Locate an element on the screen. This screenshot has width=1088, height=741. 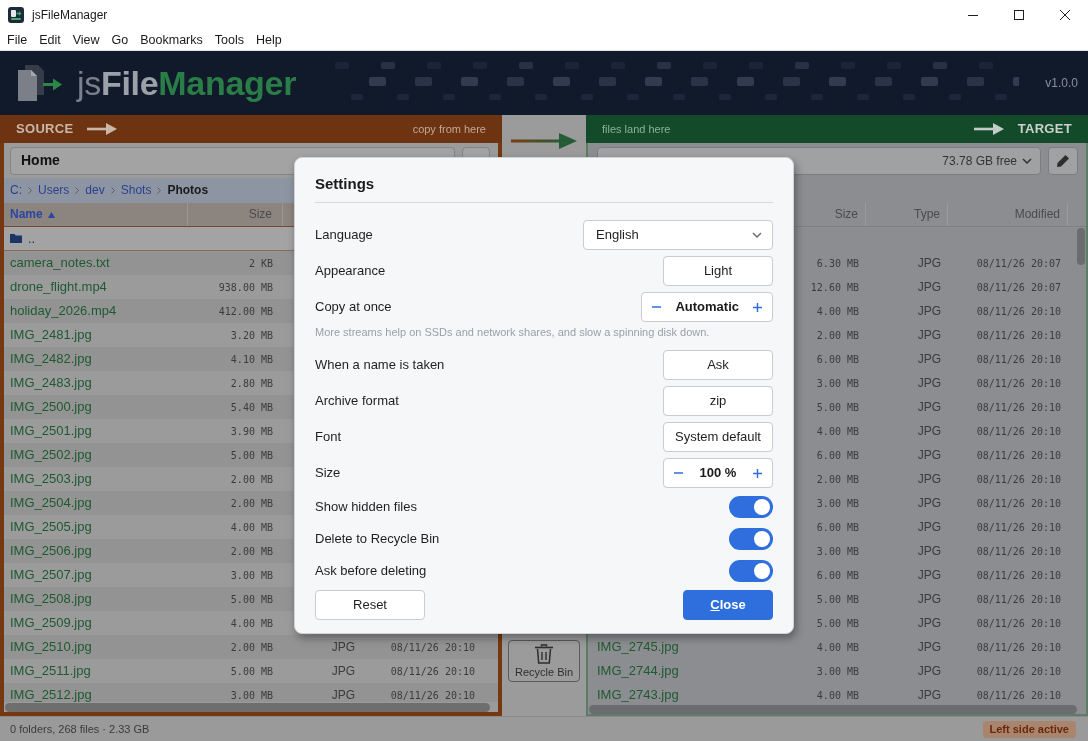
minimize-icon is located at coordinates (973, 15).